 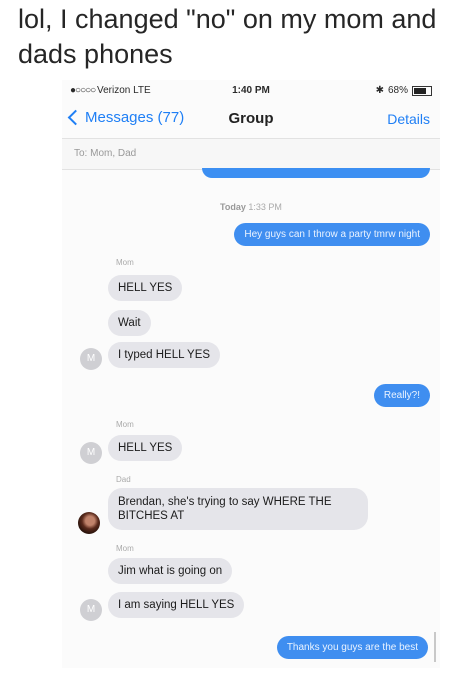 I want to click on sender-label: Dad, so click(x=123, y=479).